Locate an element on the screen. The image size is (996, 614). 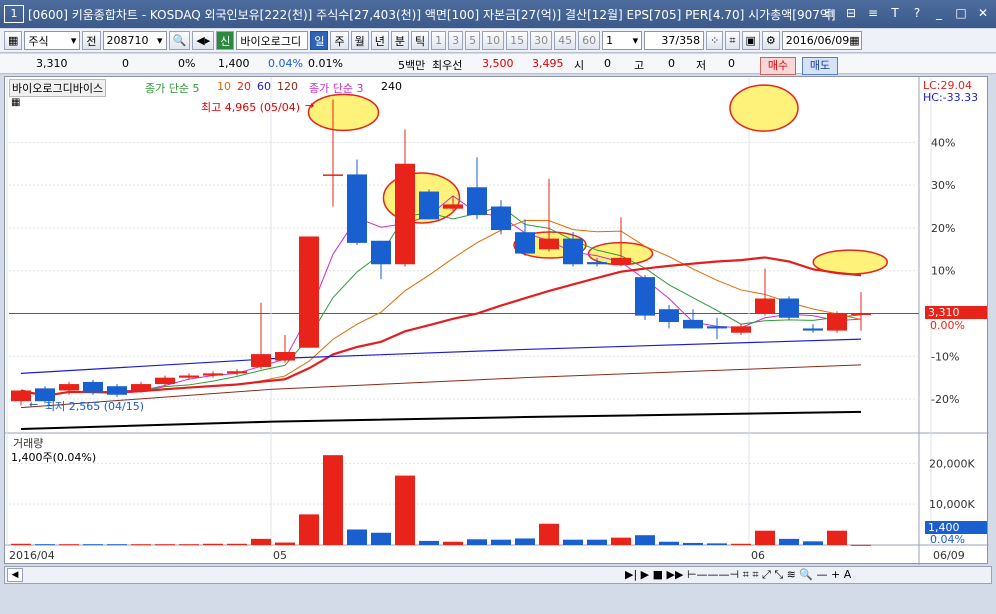
chevron-down-icon: ▾ is located at coordinates (73, 40).